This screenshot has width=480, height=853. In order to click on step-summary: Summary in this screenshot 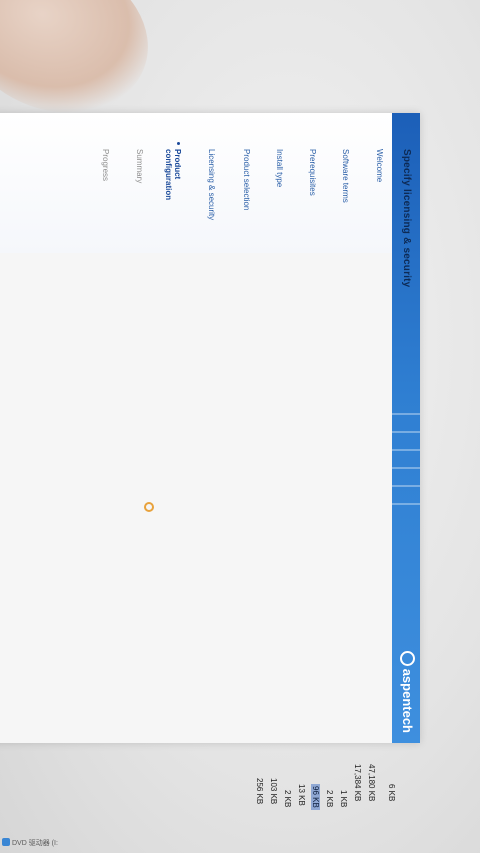, I will do `click(139, 166)`.